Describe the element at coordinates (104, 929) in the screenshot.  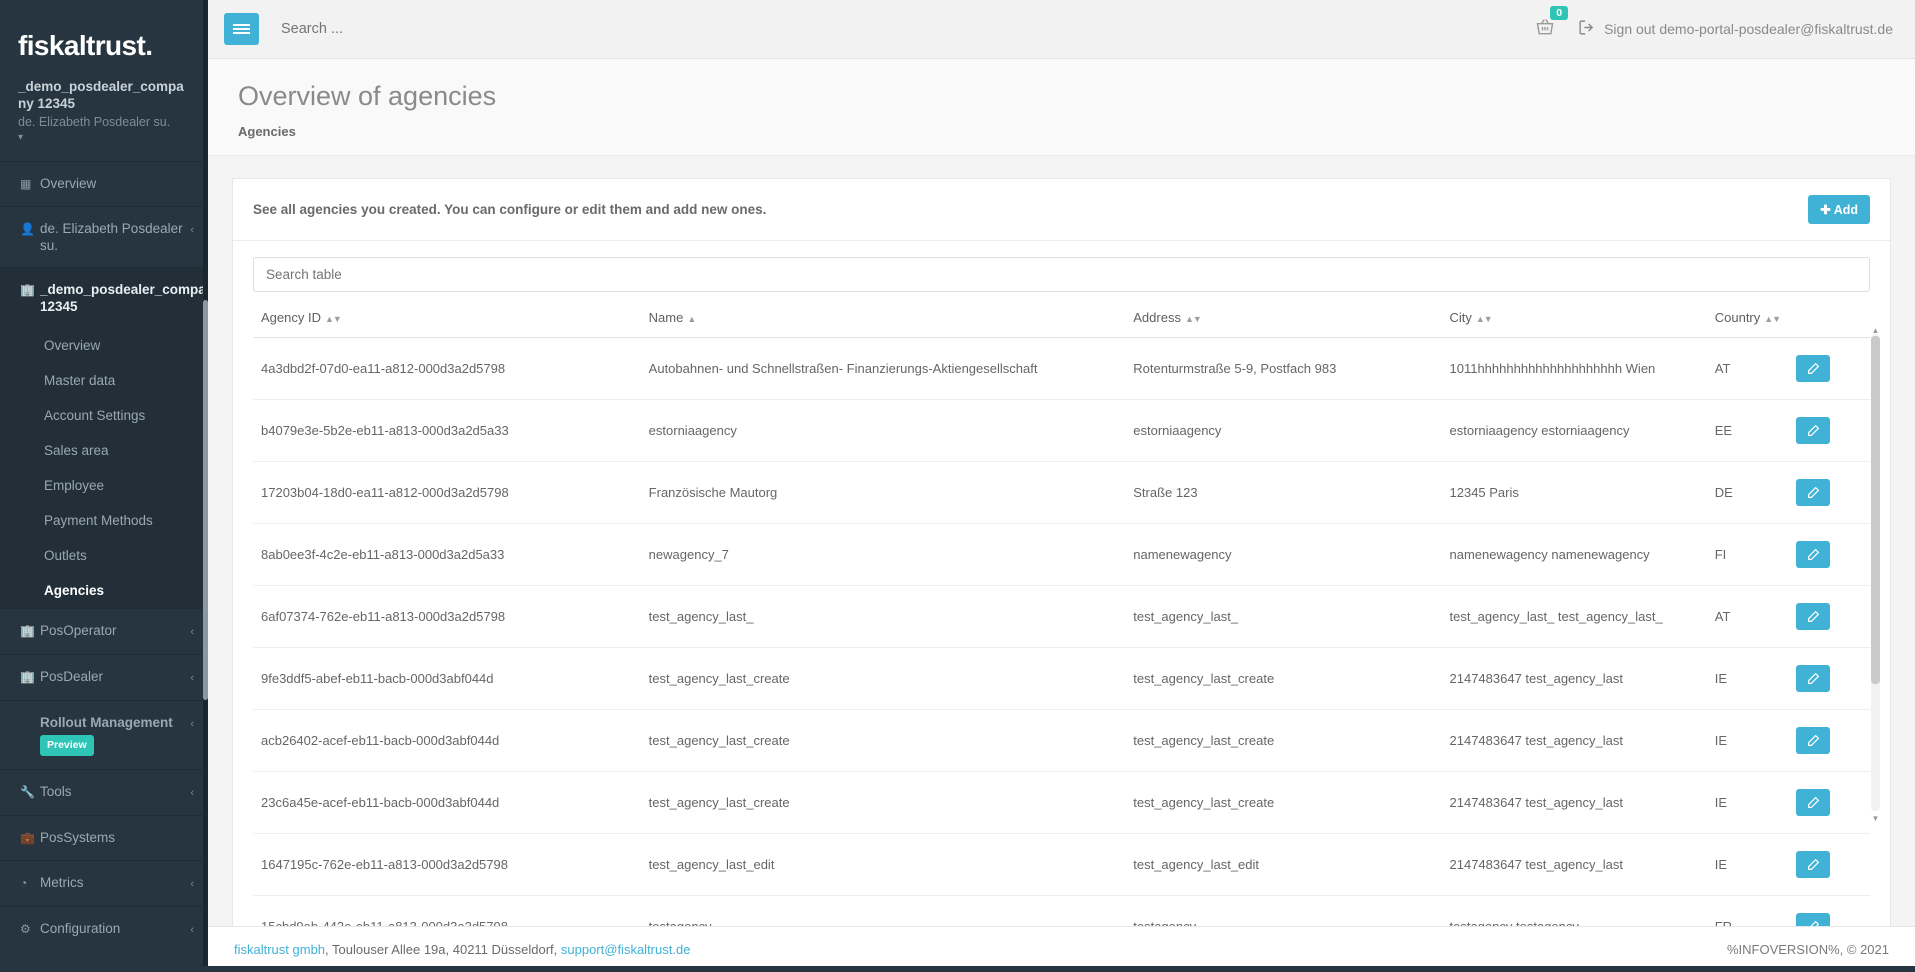
I see `sidebar-item-configuration: ⚙ Configuration ‹` at that location.